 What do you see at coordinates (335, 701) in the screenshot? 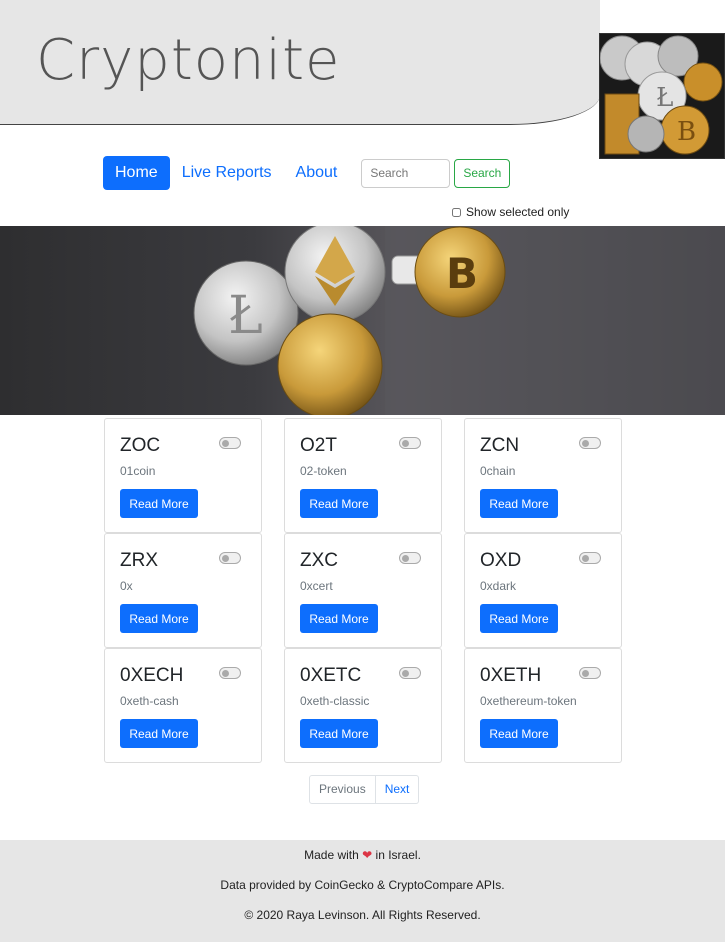
I see `coin-name: 0xeth-classic` at bounding box center [335, 701].